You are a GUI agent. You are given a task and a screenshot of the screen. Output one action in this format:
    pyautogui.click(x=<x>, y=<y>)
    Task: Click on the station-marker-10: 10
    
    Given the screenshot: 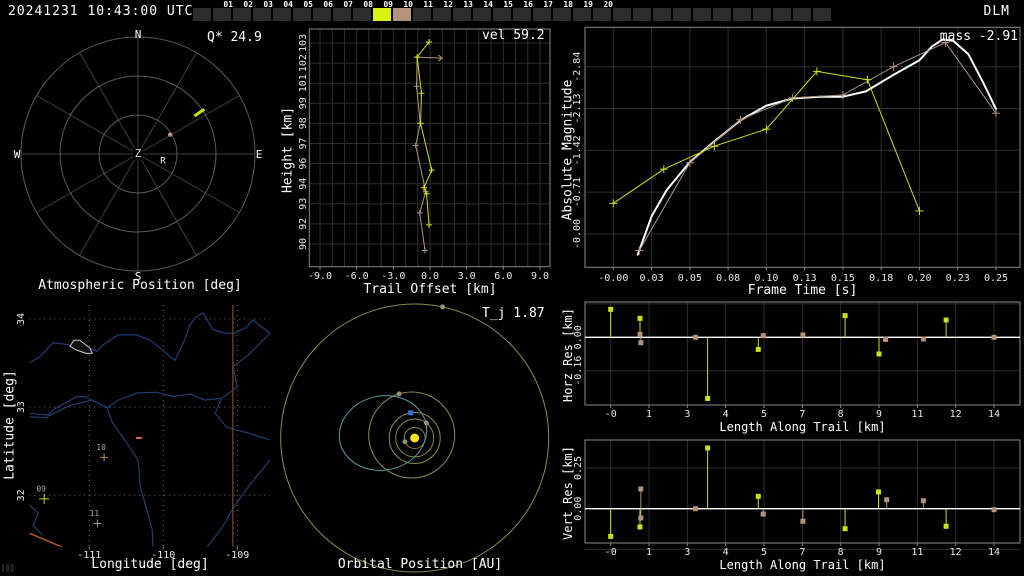 What is the action you would take?
    pyautogui.click(x=102, y=452)
    